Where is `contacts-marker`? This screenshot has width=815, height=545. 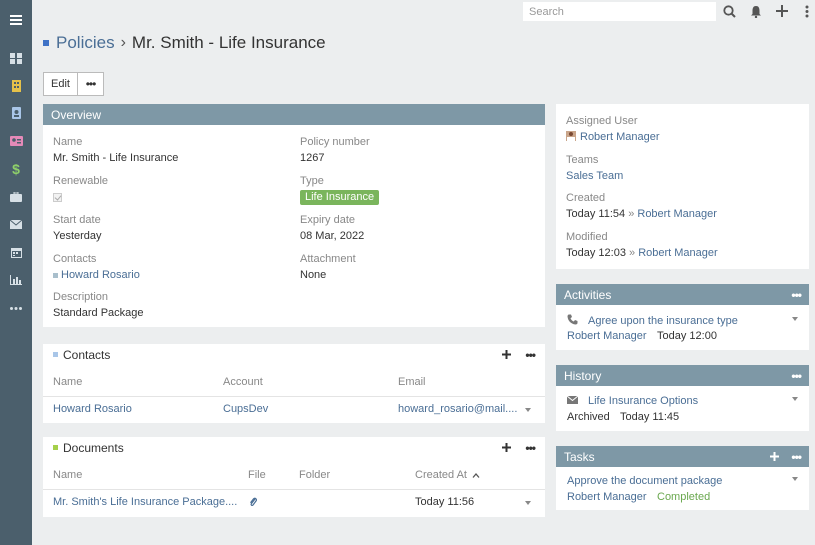 contacts-marker is located at coordinates (55, 354).